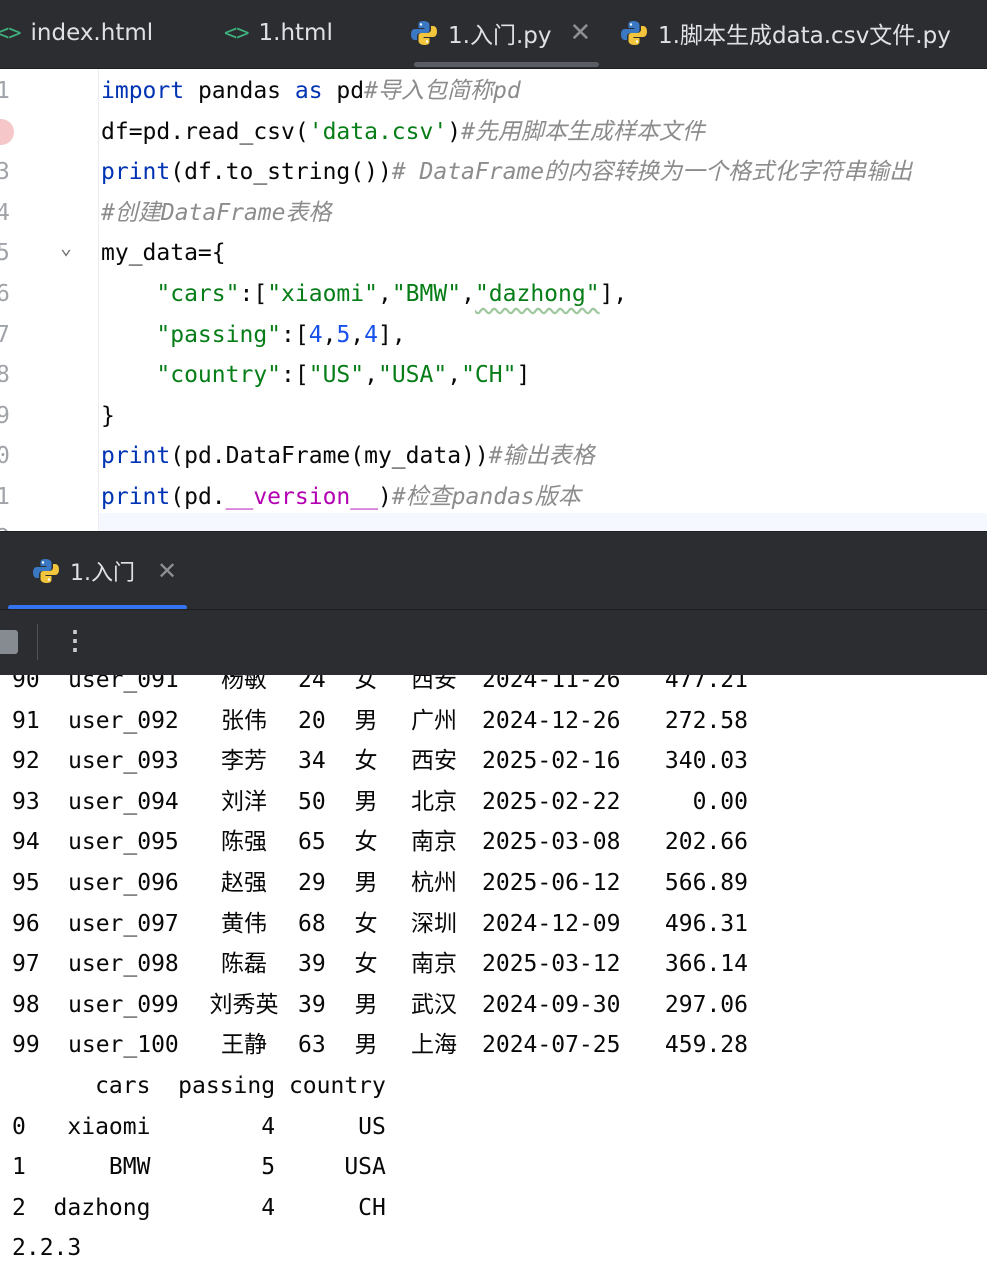  I want to click on code-line: 4 #创建DataFrame表格, so click(493, 213).